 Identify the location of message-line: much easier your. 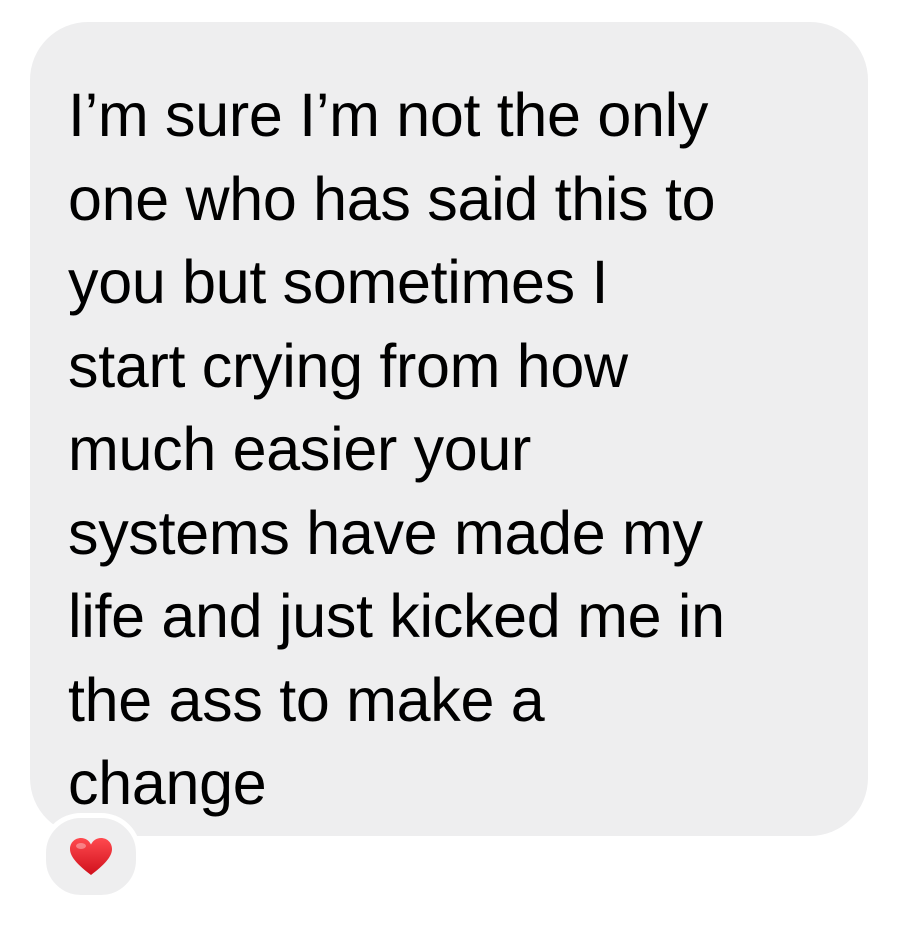
(300, 449).